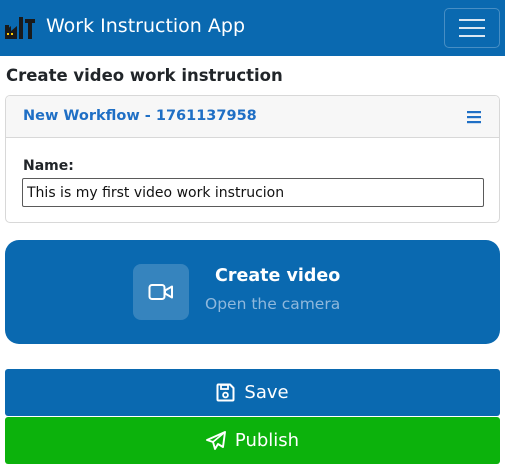  Describe the element at coordinates (145, 26) in the screenshot. I see `app-title: Work Instruction App` at that location.